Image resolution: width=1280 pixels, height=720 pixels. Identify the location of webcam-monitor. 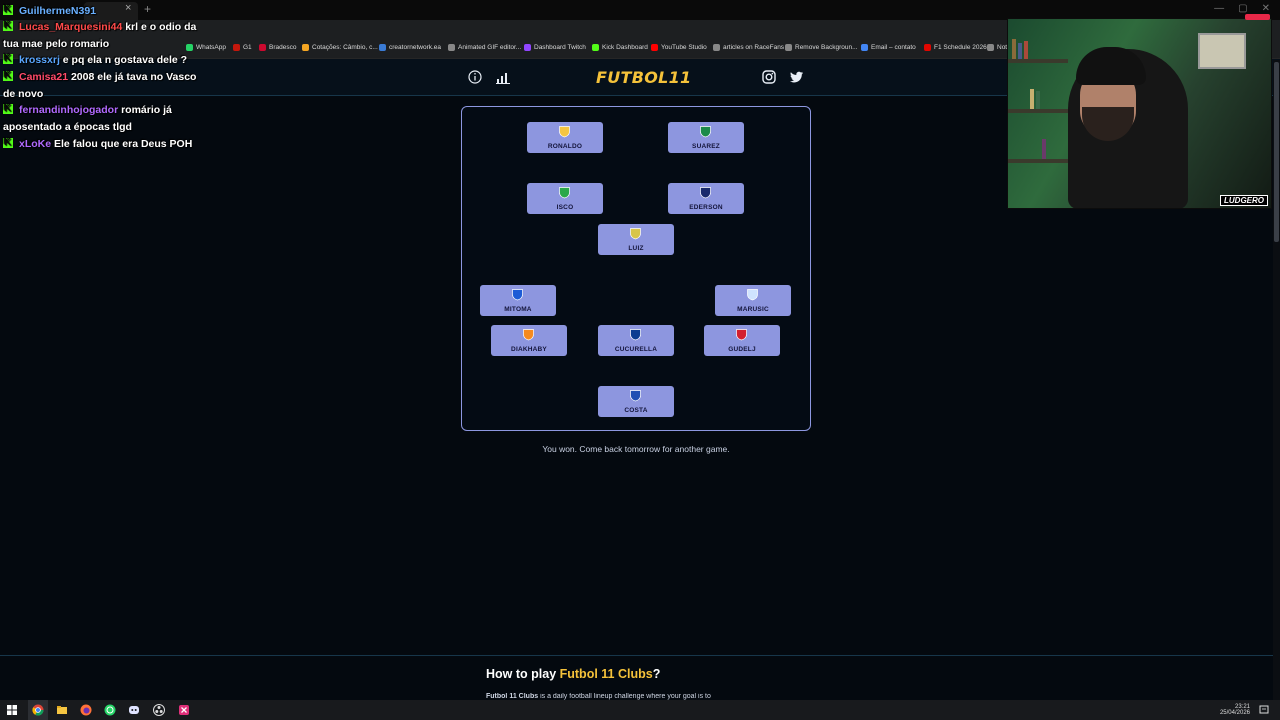
(1222, 51).